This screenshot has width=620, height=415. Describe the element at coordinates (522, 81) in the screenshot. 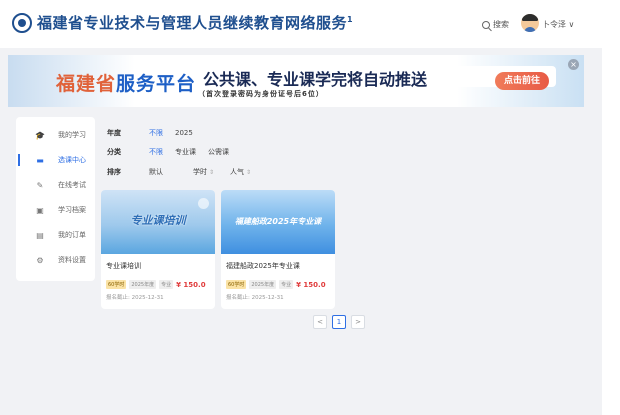

I see `banner-cta-button: 点击前往` at that location.